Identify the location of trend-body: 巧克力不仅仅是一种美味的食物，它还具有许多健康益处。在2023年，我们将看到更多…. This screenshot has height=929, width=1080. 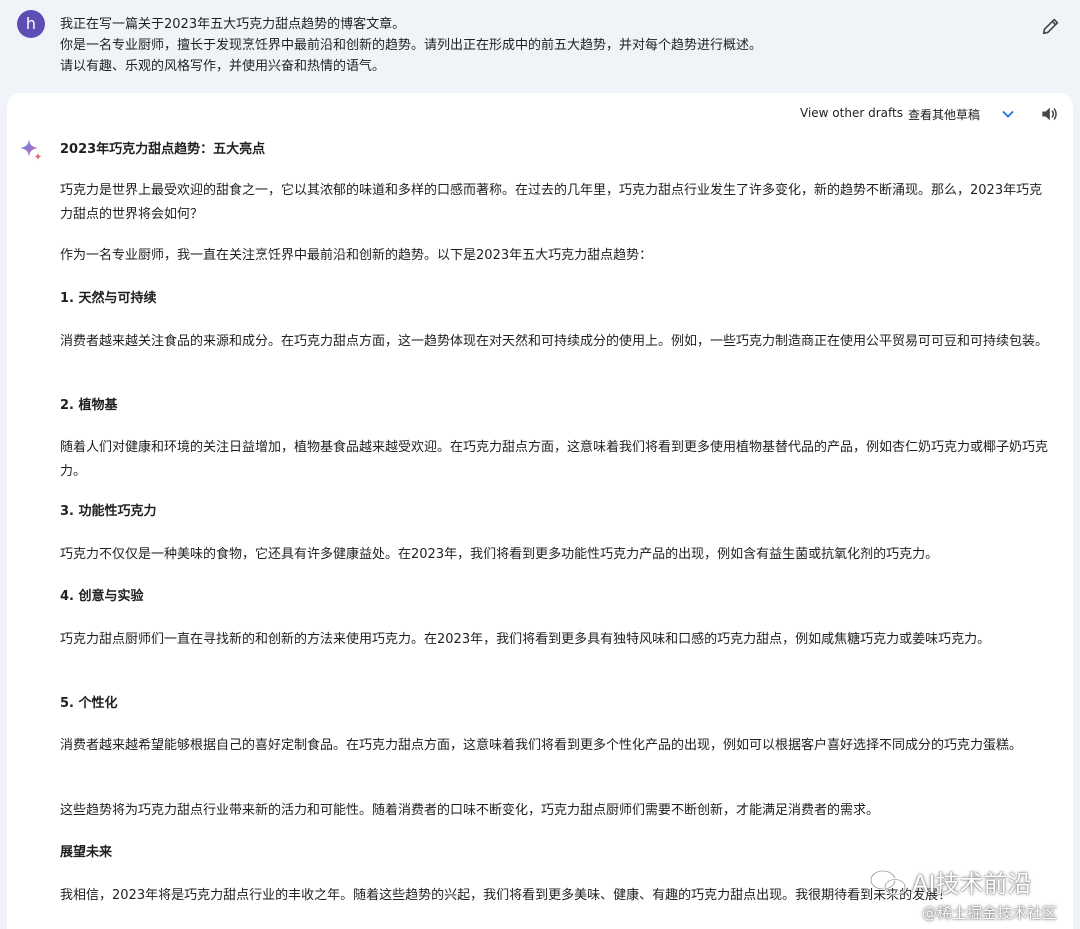
(499, 554).